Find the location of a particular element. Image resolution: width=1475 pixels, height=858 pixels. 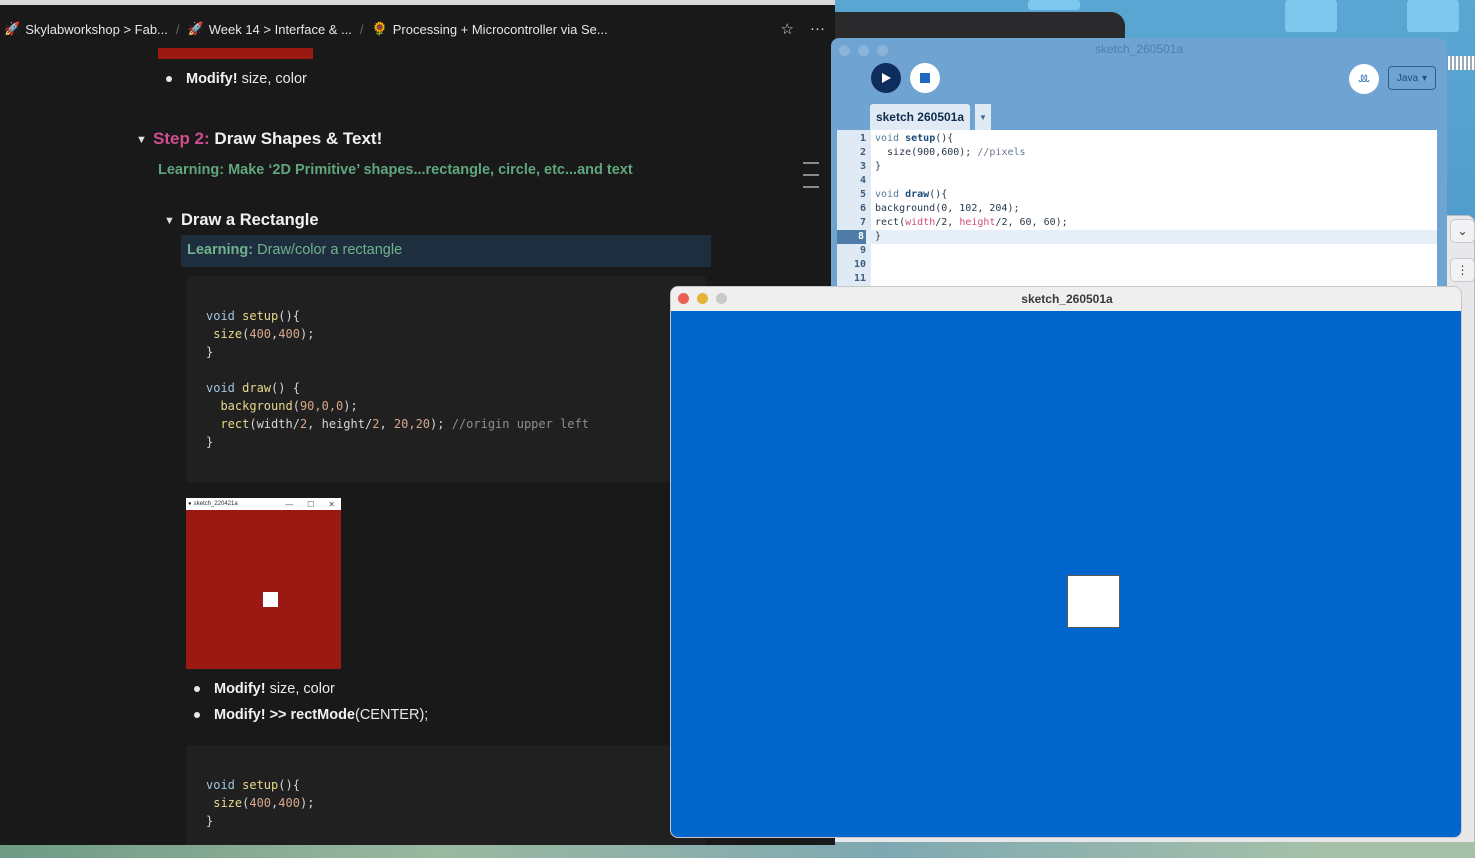

mode-selector: Java ▾ is located at coordinates (1412, 78).